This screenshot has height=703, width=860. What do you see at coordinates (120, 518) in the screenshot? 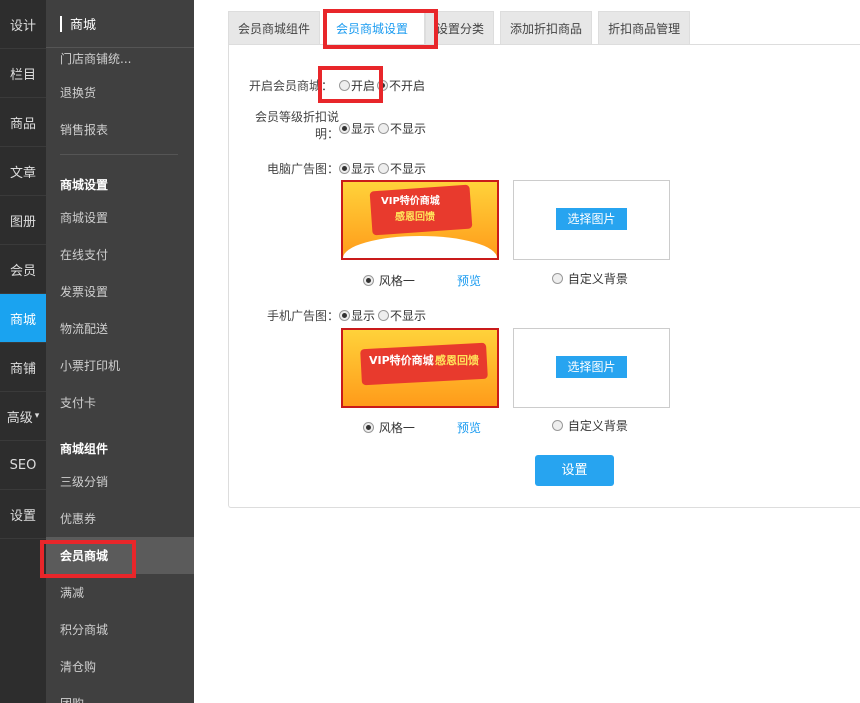
I see `nav2-coupons: 优惠券` at bounding box center [120, 518].